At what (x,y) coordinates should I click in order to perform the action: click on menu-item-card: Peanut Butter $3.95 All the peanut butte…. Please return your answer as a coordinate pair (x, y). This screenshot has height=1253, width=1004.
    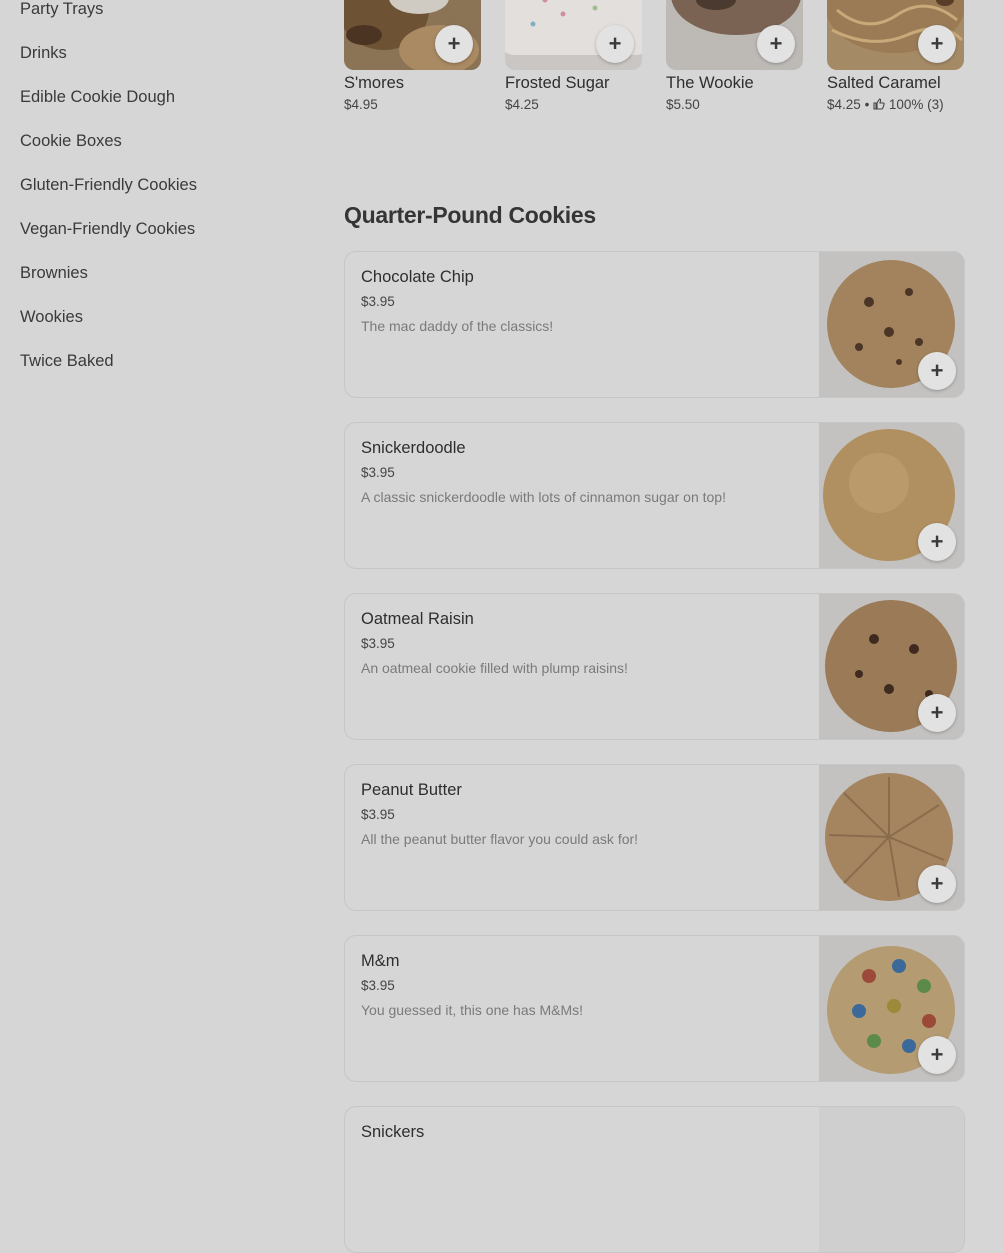
    Looking at the image, I should click on (654, 837).